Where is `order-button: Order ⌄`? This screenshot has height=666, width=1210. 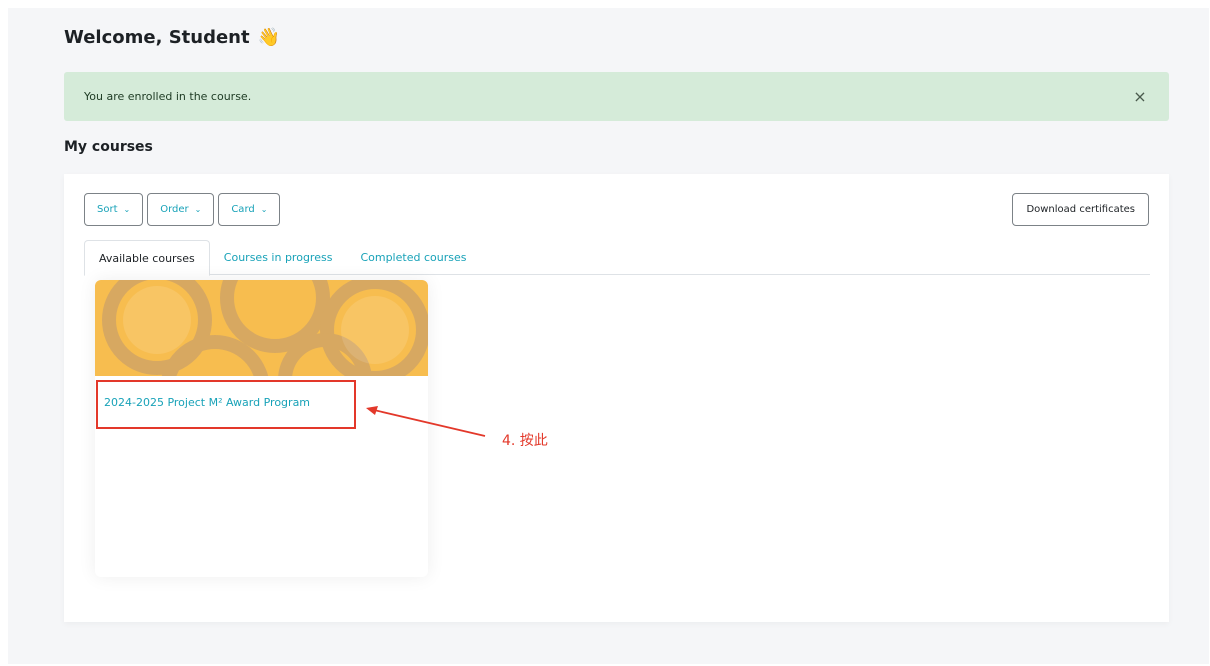 order-button: Order ⌄ is located at coordinates (181, 209).